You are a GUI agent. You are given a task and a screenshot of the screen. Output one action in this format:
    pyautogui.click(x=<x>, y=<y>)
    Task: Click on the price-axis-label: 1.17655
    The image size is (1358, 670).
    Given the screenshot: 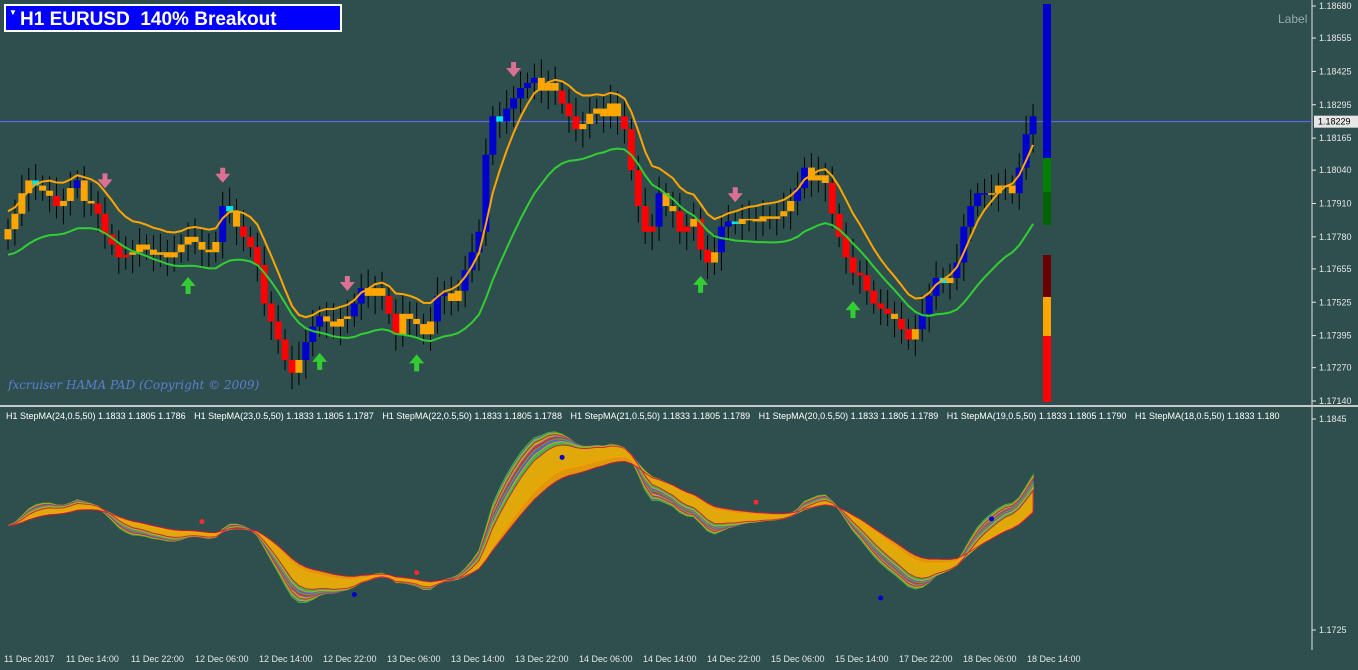 What is the action you would take?
    pyautogui.click(x=1335, y=269)
    